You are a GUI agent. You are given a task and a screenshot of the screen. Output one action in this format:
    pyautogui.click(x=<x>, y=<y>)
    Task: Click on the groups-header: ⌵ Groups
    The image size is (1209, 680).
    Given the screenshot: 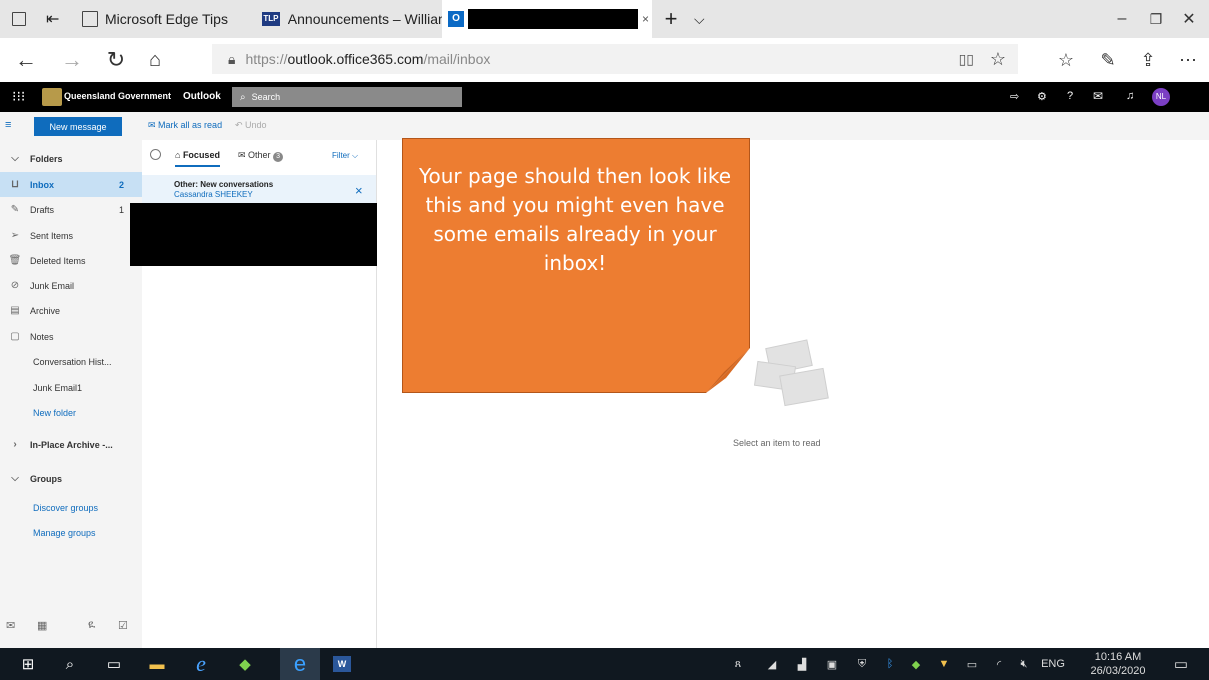 What is the action you would take?
    pyautogui.click(x=71, y=478)
    